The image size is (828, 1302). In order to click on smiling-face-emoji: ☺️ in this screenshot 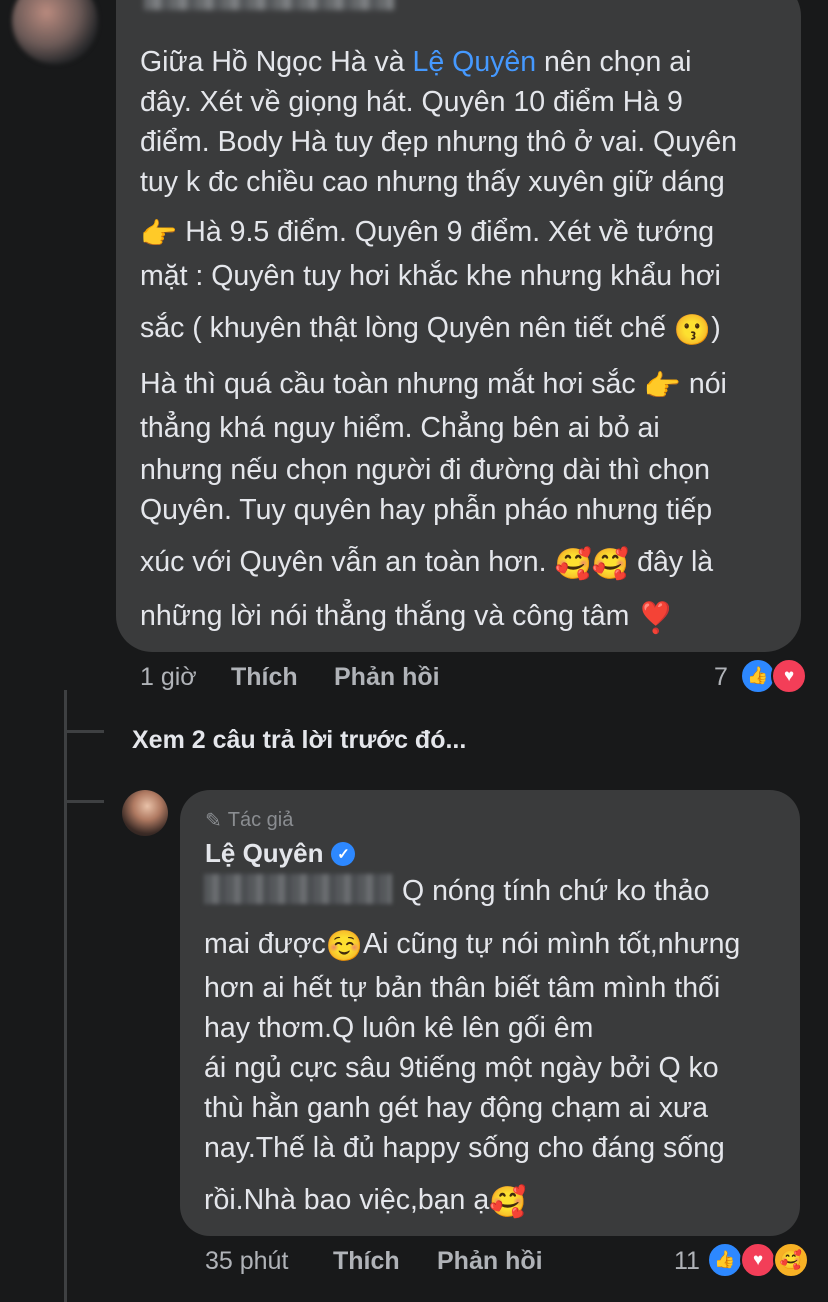, I will do `click(344, 946)`.